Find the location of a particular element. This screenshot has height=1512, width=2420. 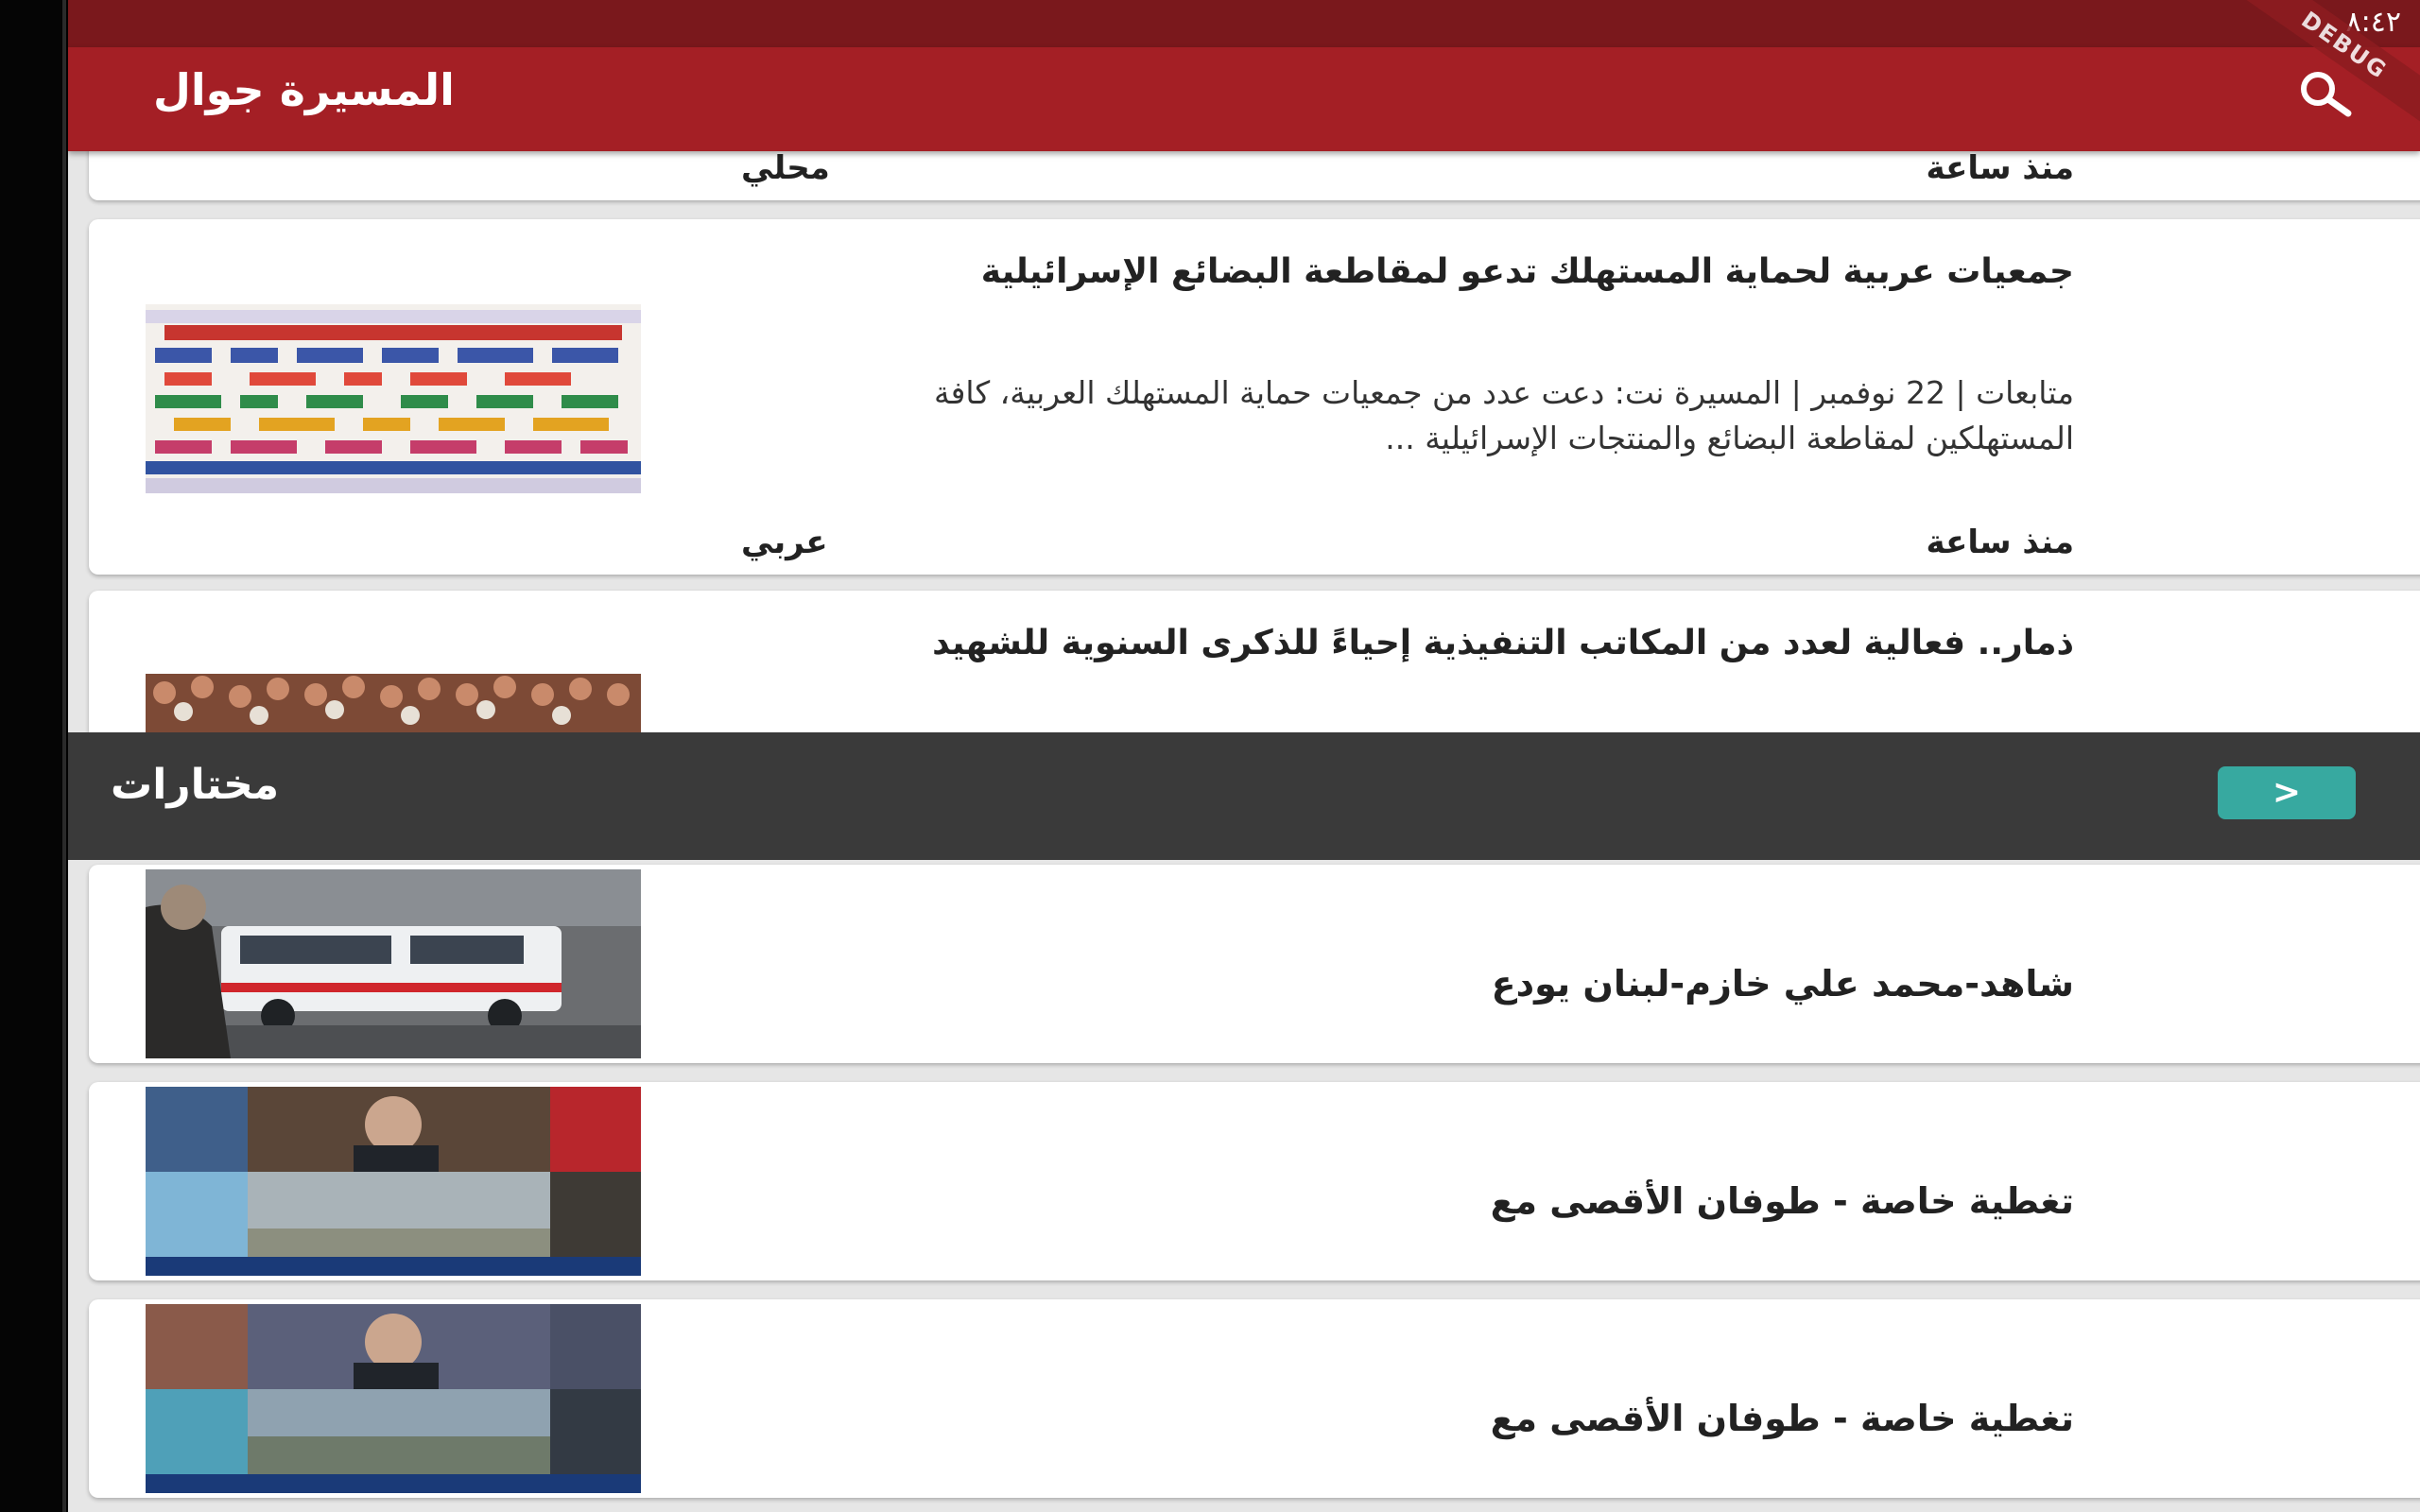

search-button is located at coordinates (2325, 96).